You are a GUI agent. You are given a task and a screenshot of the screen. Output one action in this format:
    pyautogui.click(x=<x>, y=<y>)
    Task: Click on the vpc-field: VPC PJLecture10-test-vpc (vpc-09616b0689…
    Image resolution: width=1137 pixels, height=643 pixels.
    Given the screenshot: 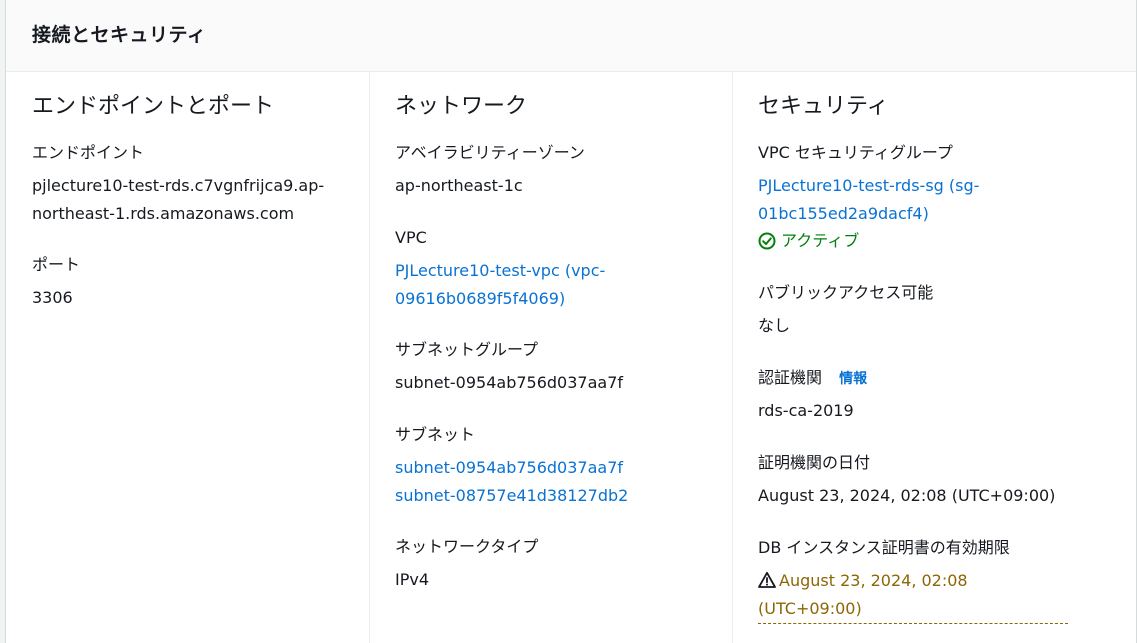 What is the action you would take?
    pyautogui.click(x=510, y=270)
    